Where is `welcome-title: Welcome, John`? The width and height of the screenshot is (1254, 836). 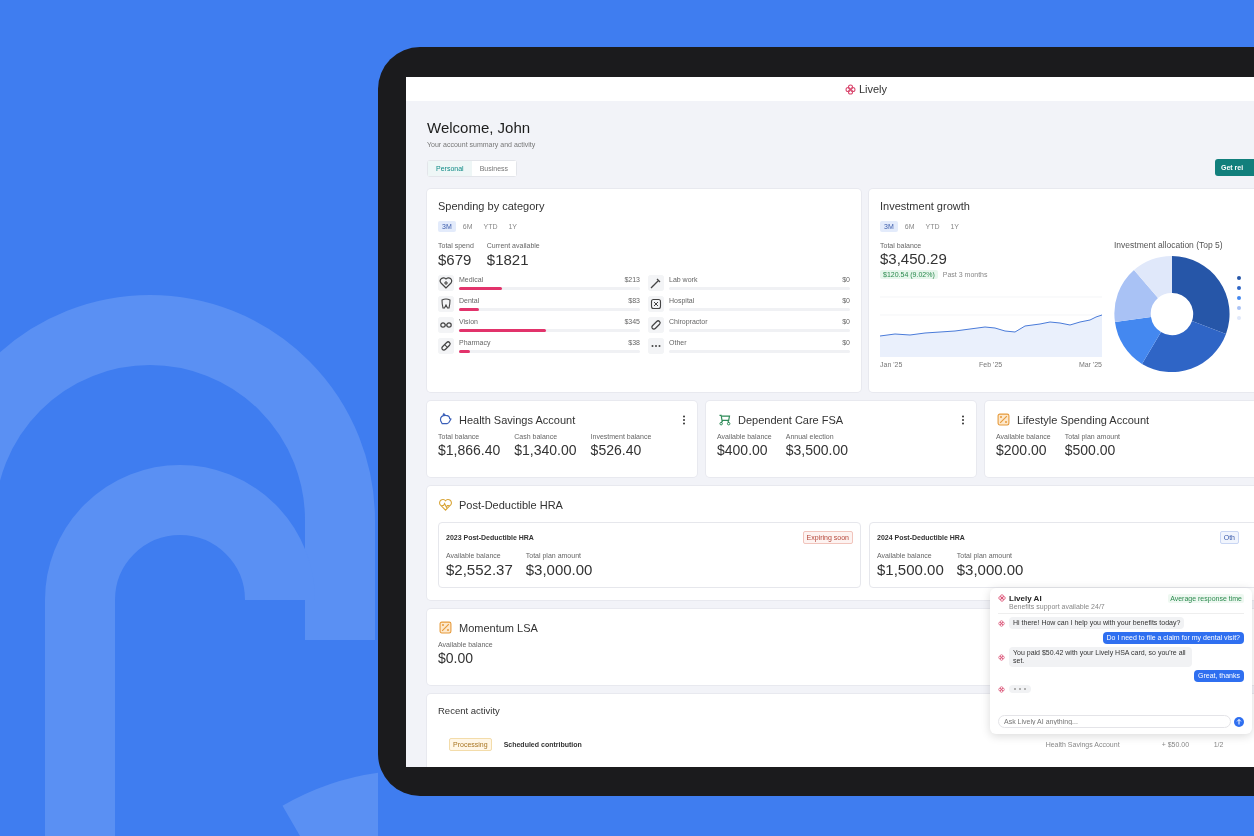 welcome-title: Welcome, John is located at coordinates (479, 127).